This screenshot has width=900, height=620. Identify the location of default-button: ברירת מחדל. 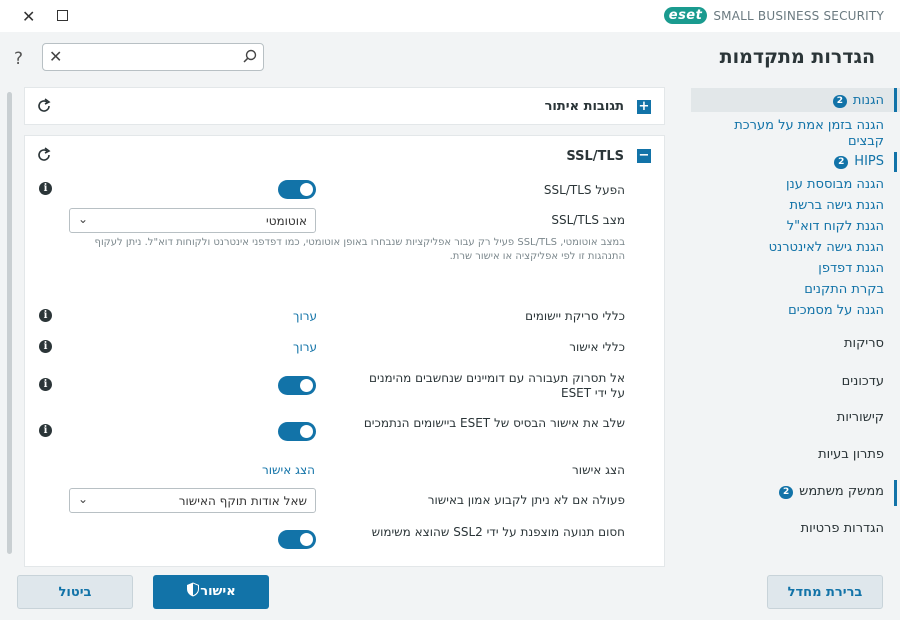
(825, 592).